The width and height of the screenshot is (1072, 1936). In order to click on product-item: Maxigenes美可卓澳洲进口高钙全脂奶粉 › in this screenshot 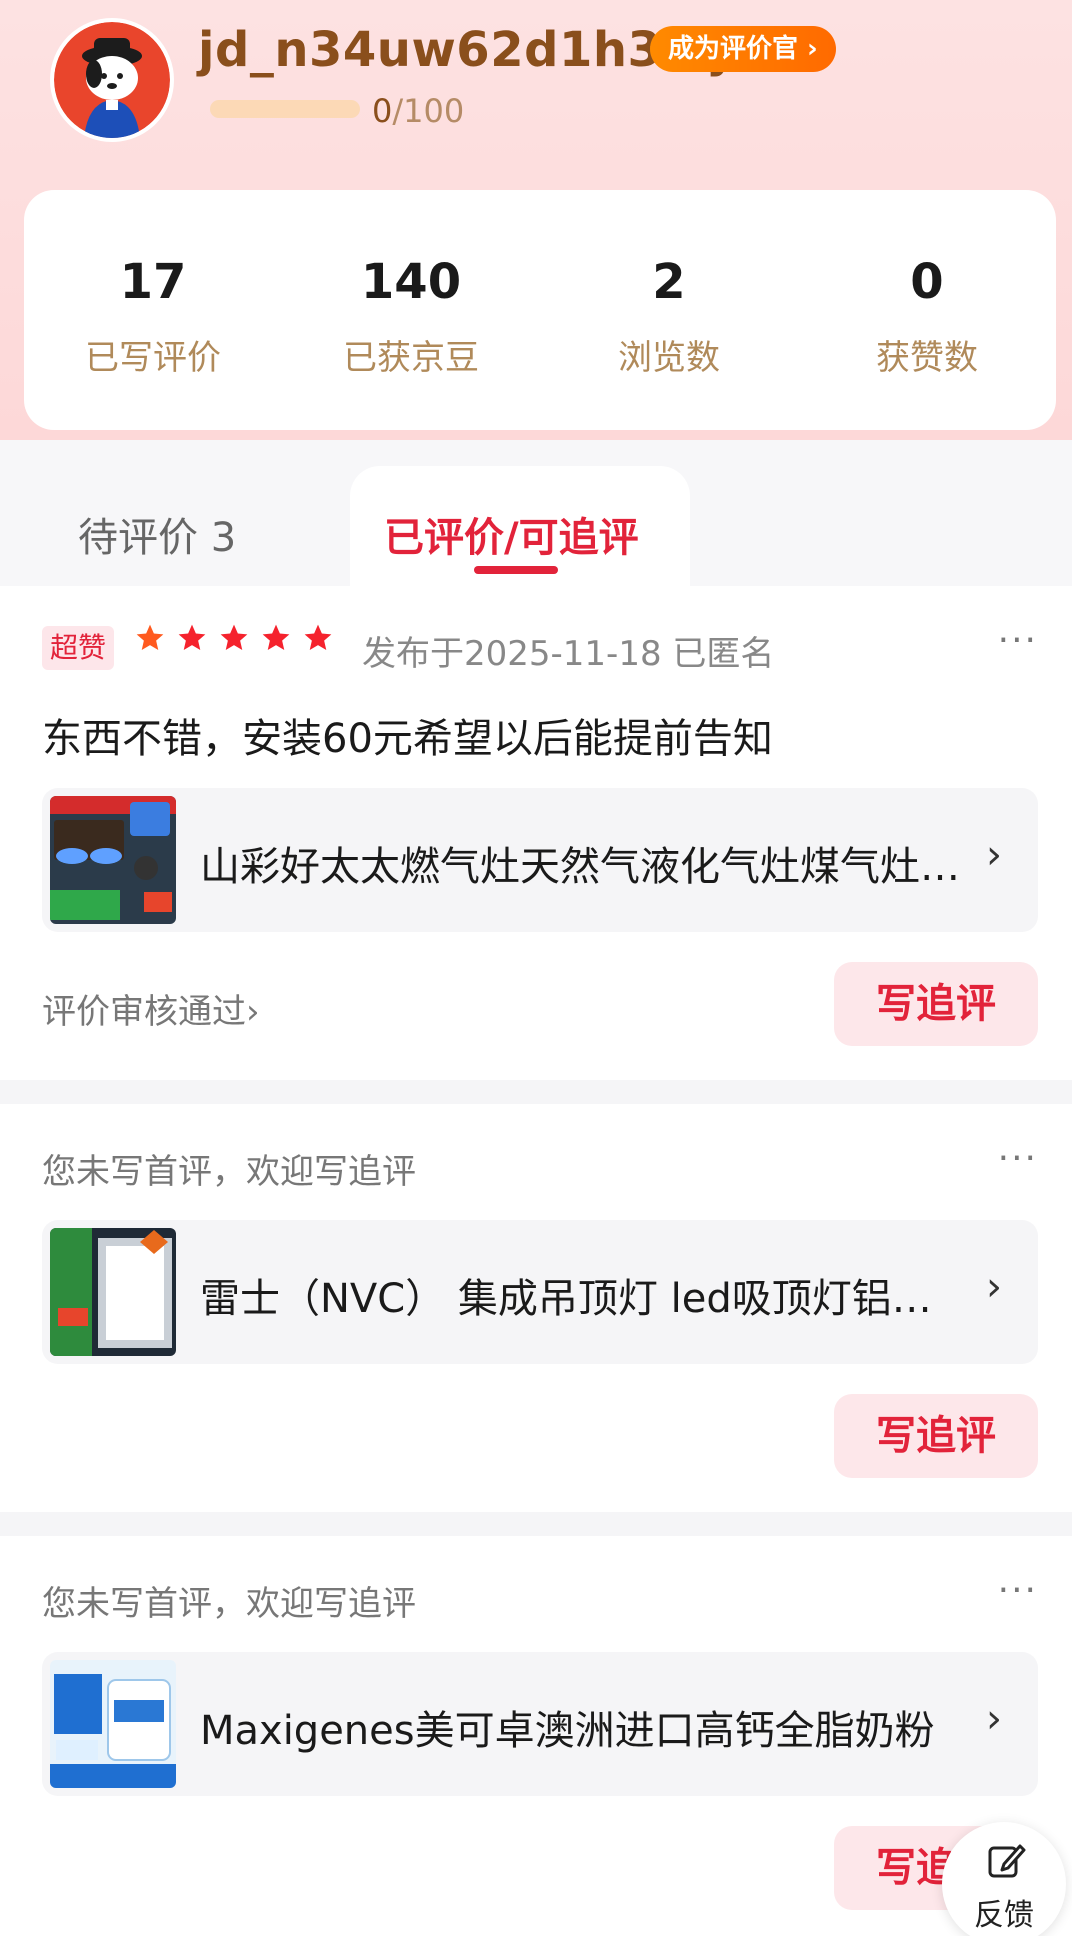, I will do `click(540, 1724)`.